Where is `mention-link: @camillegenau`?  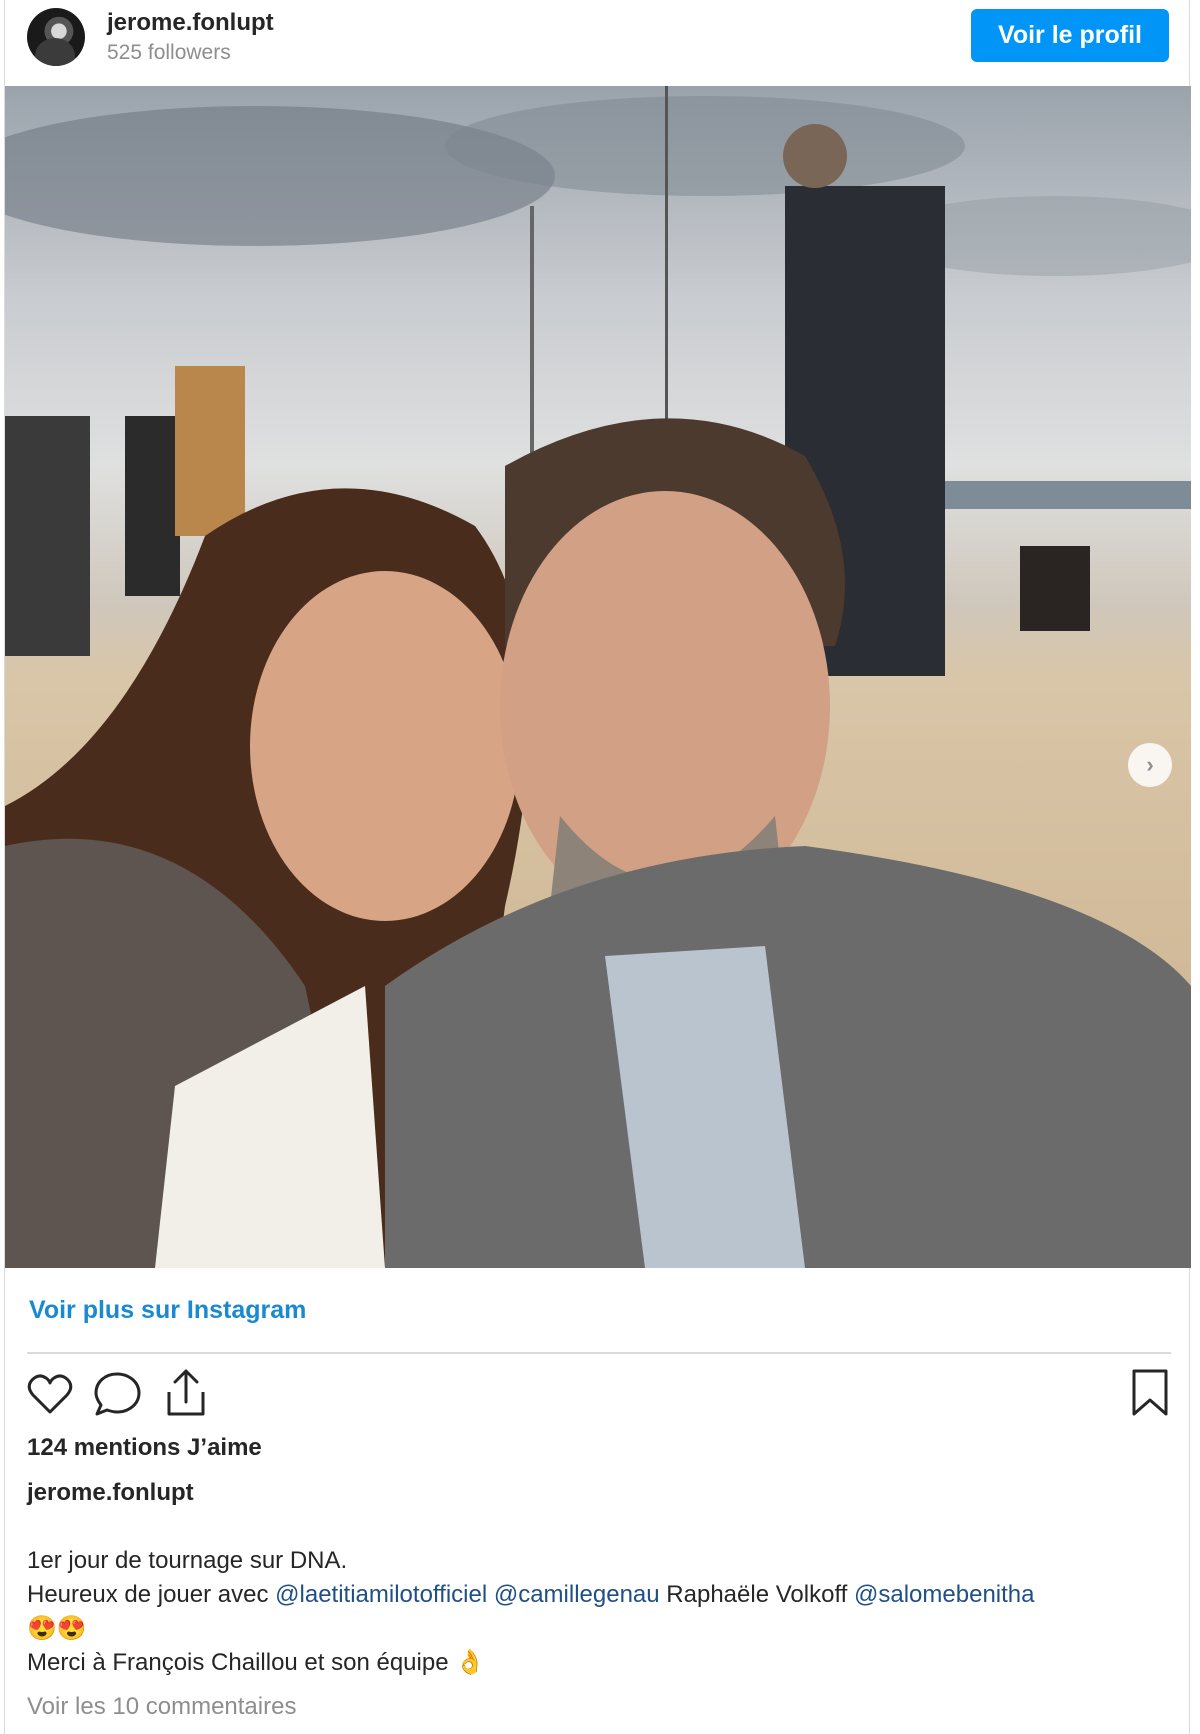 mention-link: @camillegenau is located at coordinates (577, 1594).